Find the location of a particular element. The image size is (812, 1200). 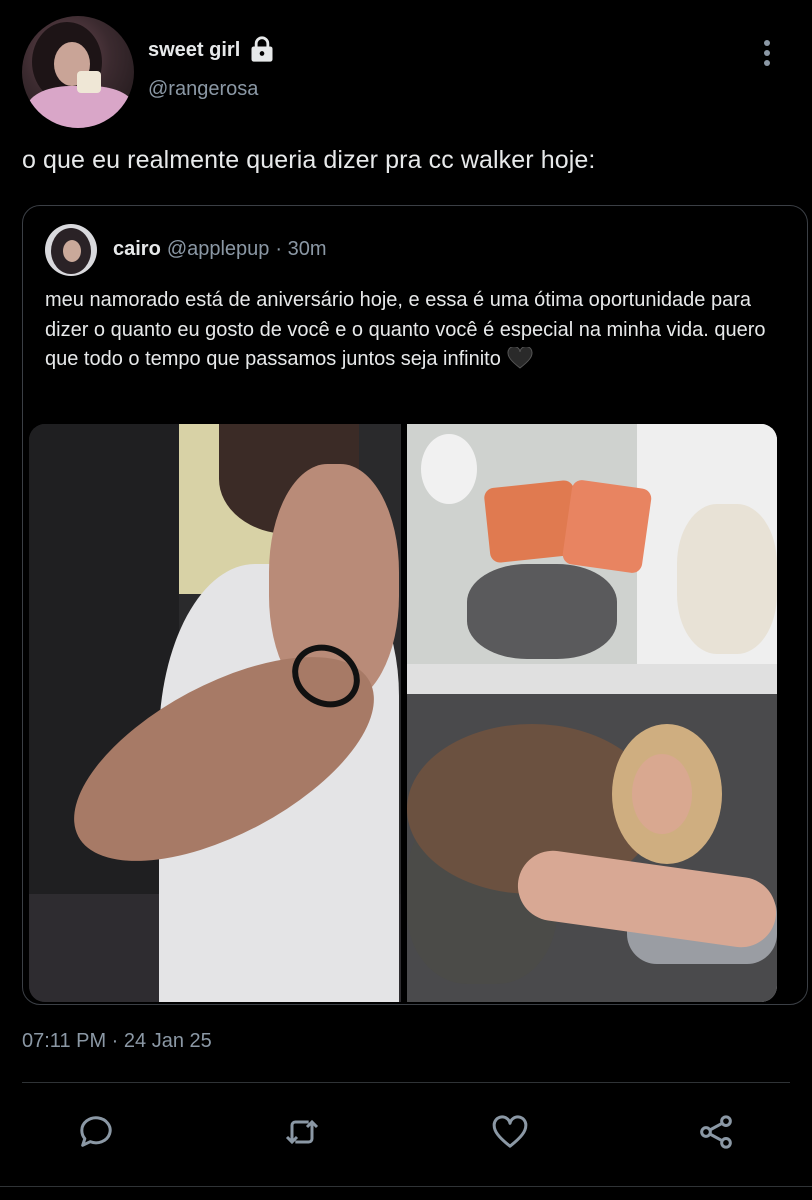

like-button is located at coordinates (510, 1132).